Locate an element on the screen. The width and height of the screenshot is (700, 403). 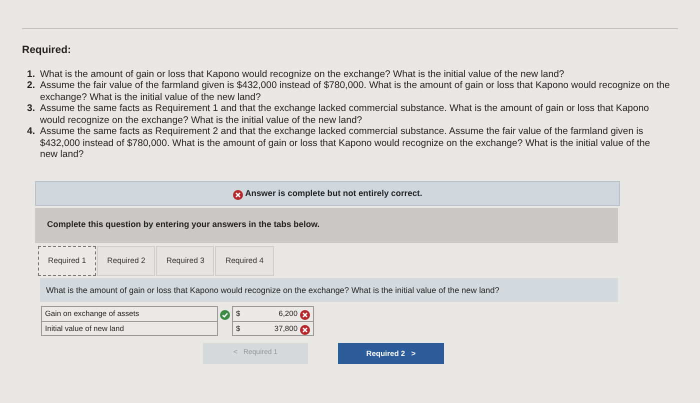
required-heading: Required: is located at coordinates (47, 50).